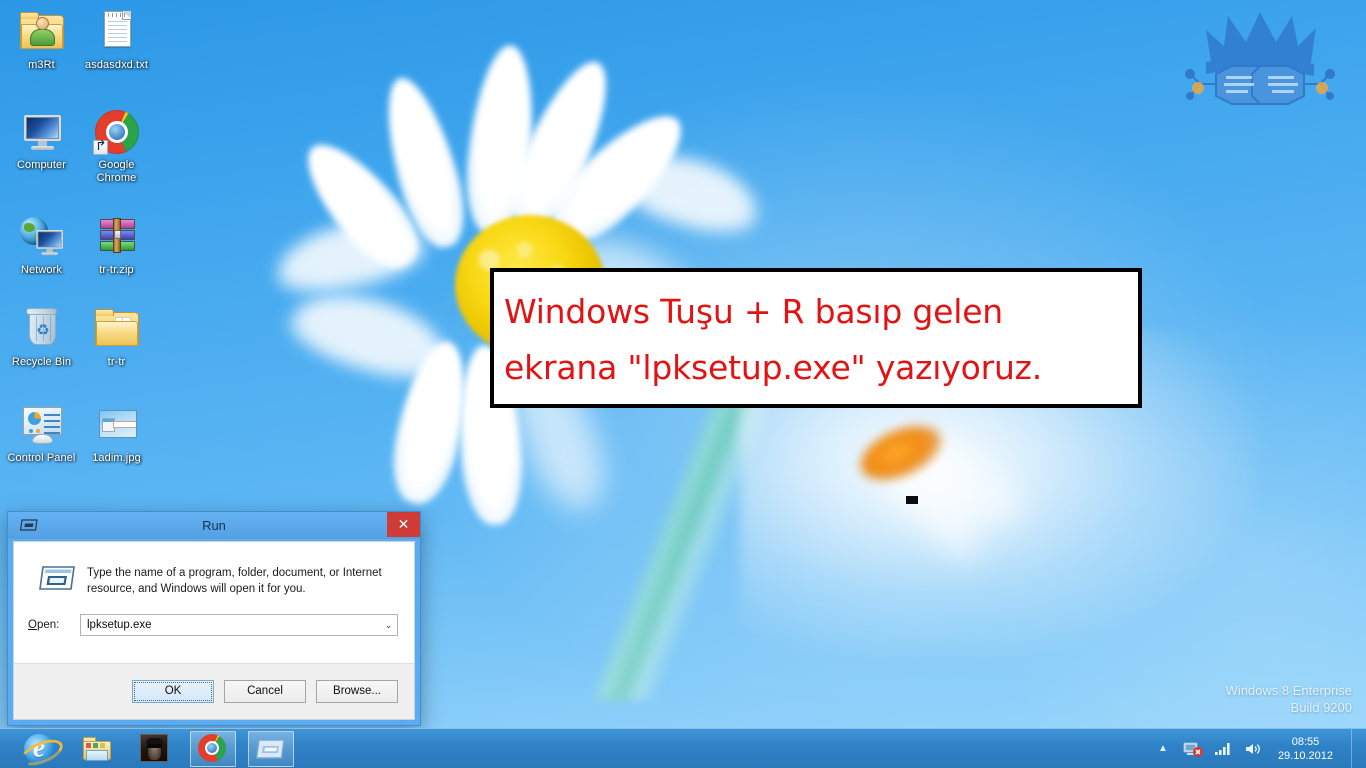 This screenshot has width=1366, height=768. What do you see at coordinates (117, 425) in the screenshot?
I see `image-file-icon` at bounding box center [117, 425].